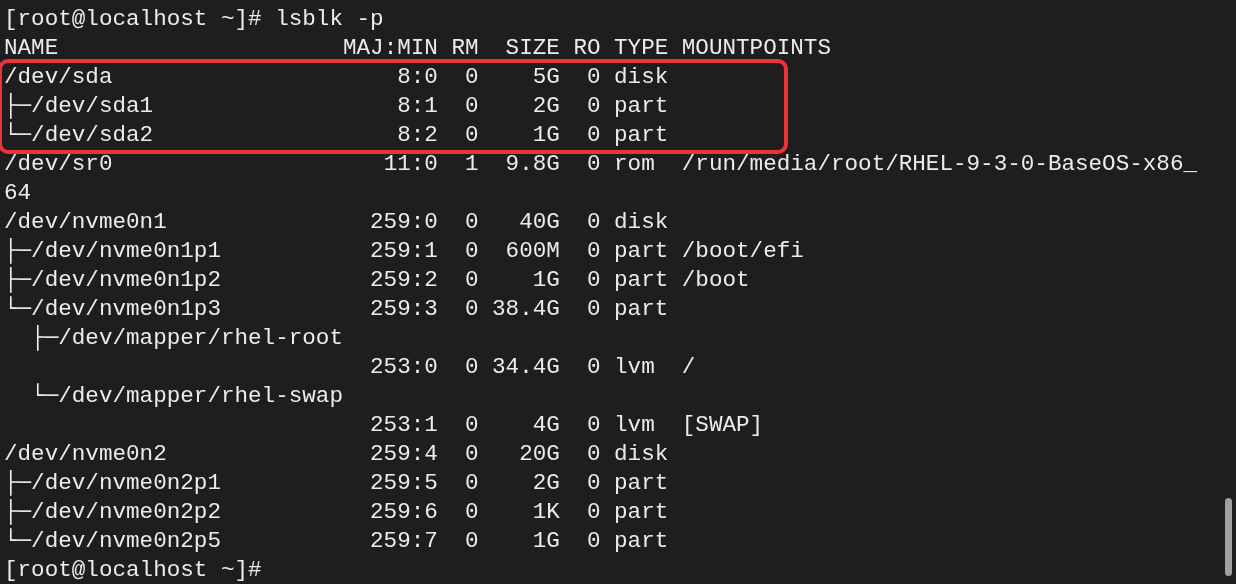 The image size is (1236, 584). What do you see at coordinates (545, 425) in the screenshot?
I see `size-value: 4G` at bounding box center [545, 425].